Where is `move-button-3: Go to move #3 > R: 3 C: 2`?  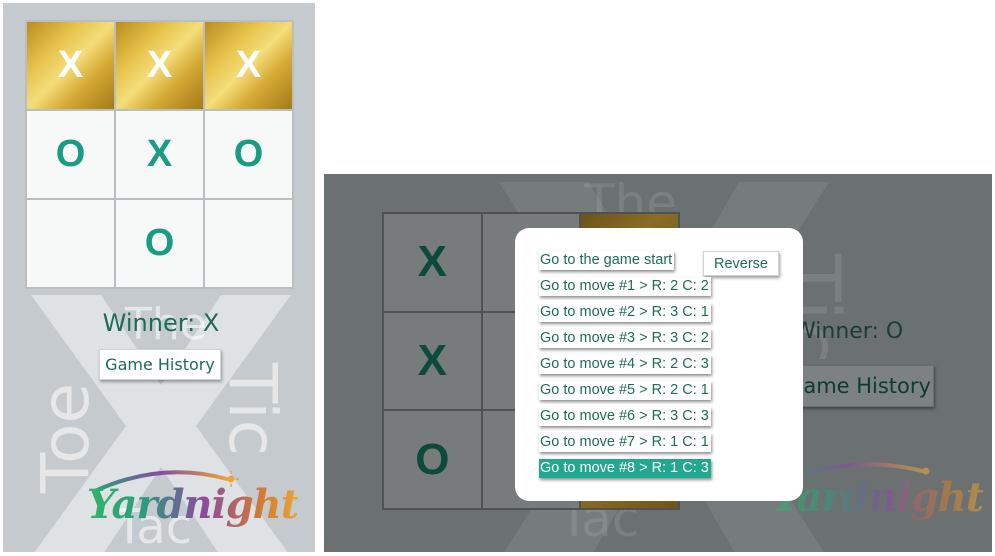 move-button-3: Go to move #3 > R: 3 C: 2 is located at coordinates (625, 338).